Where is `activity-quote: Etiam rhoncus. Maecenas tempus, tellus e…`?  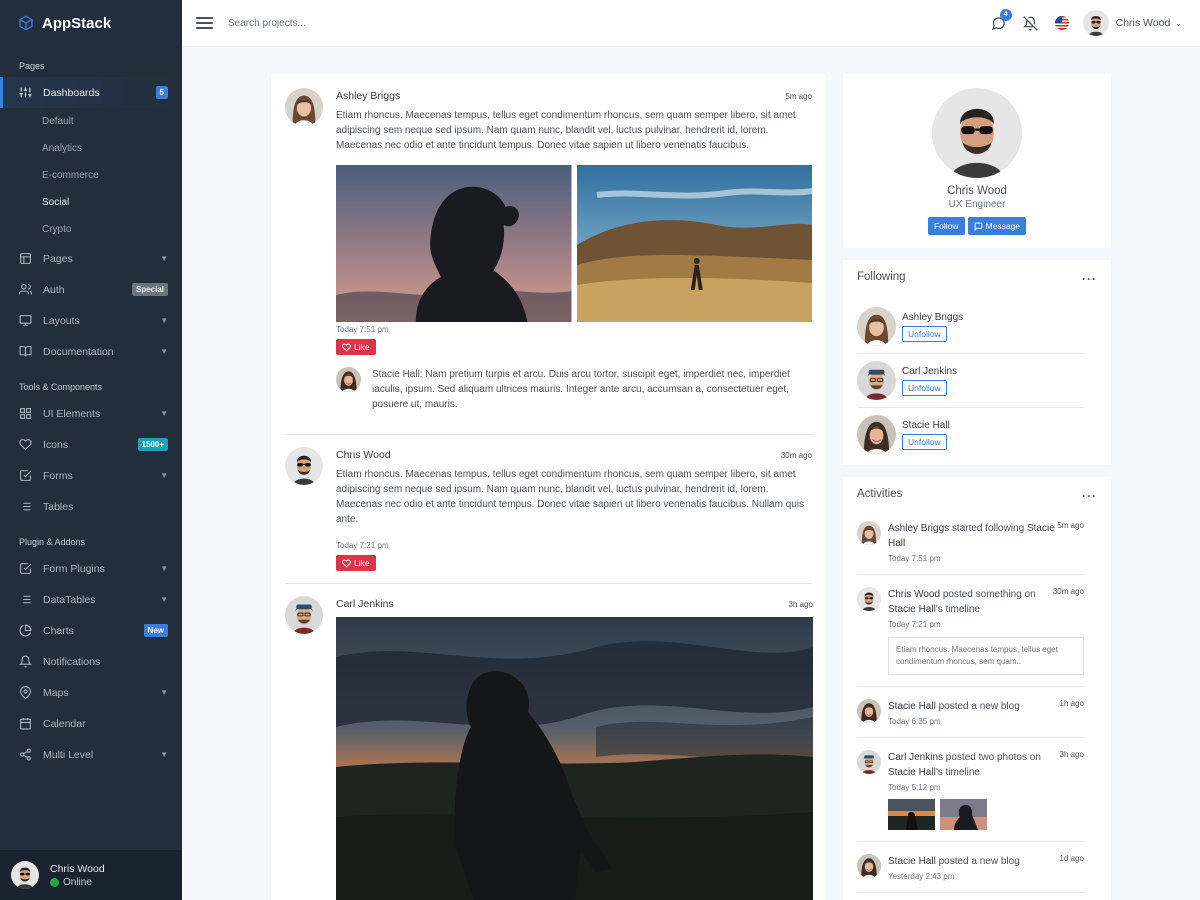
activity-quote: Etiam rhoncus. Maecenas tempus, tellus e… is located at coordinates (986, 656).